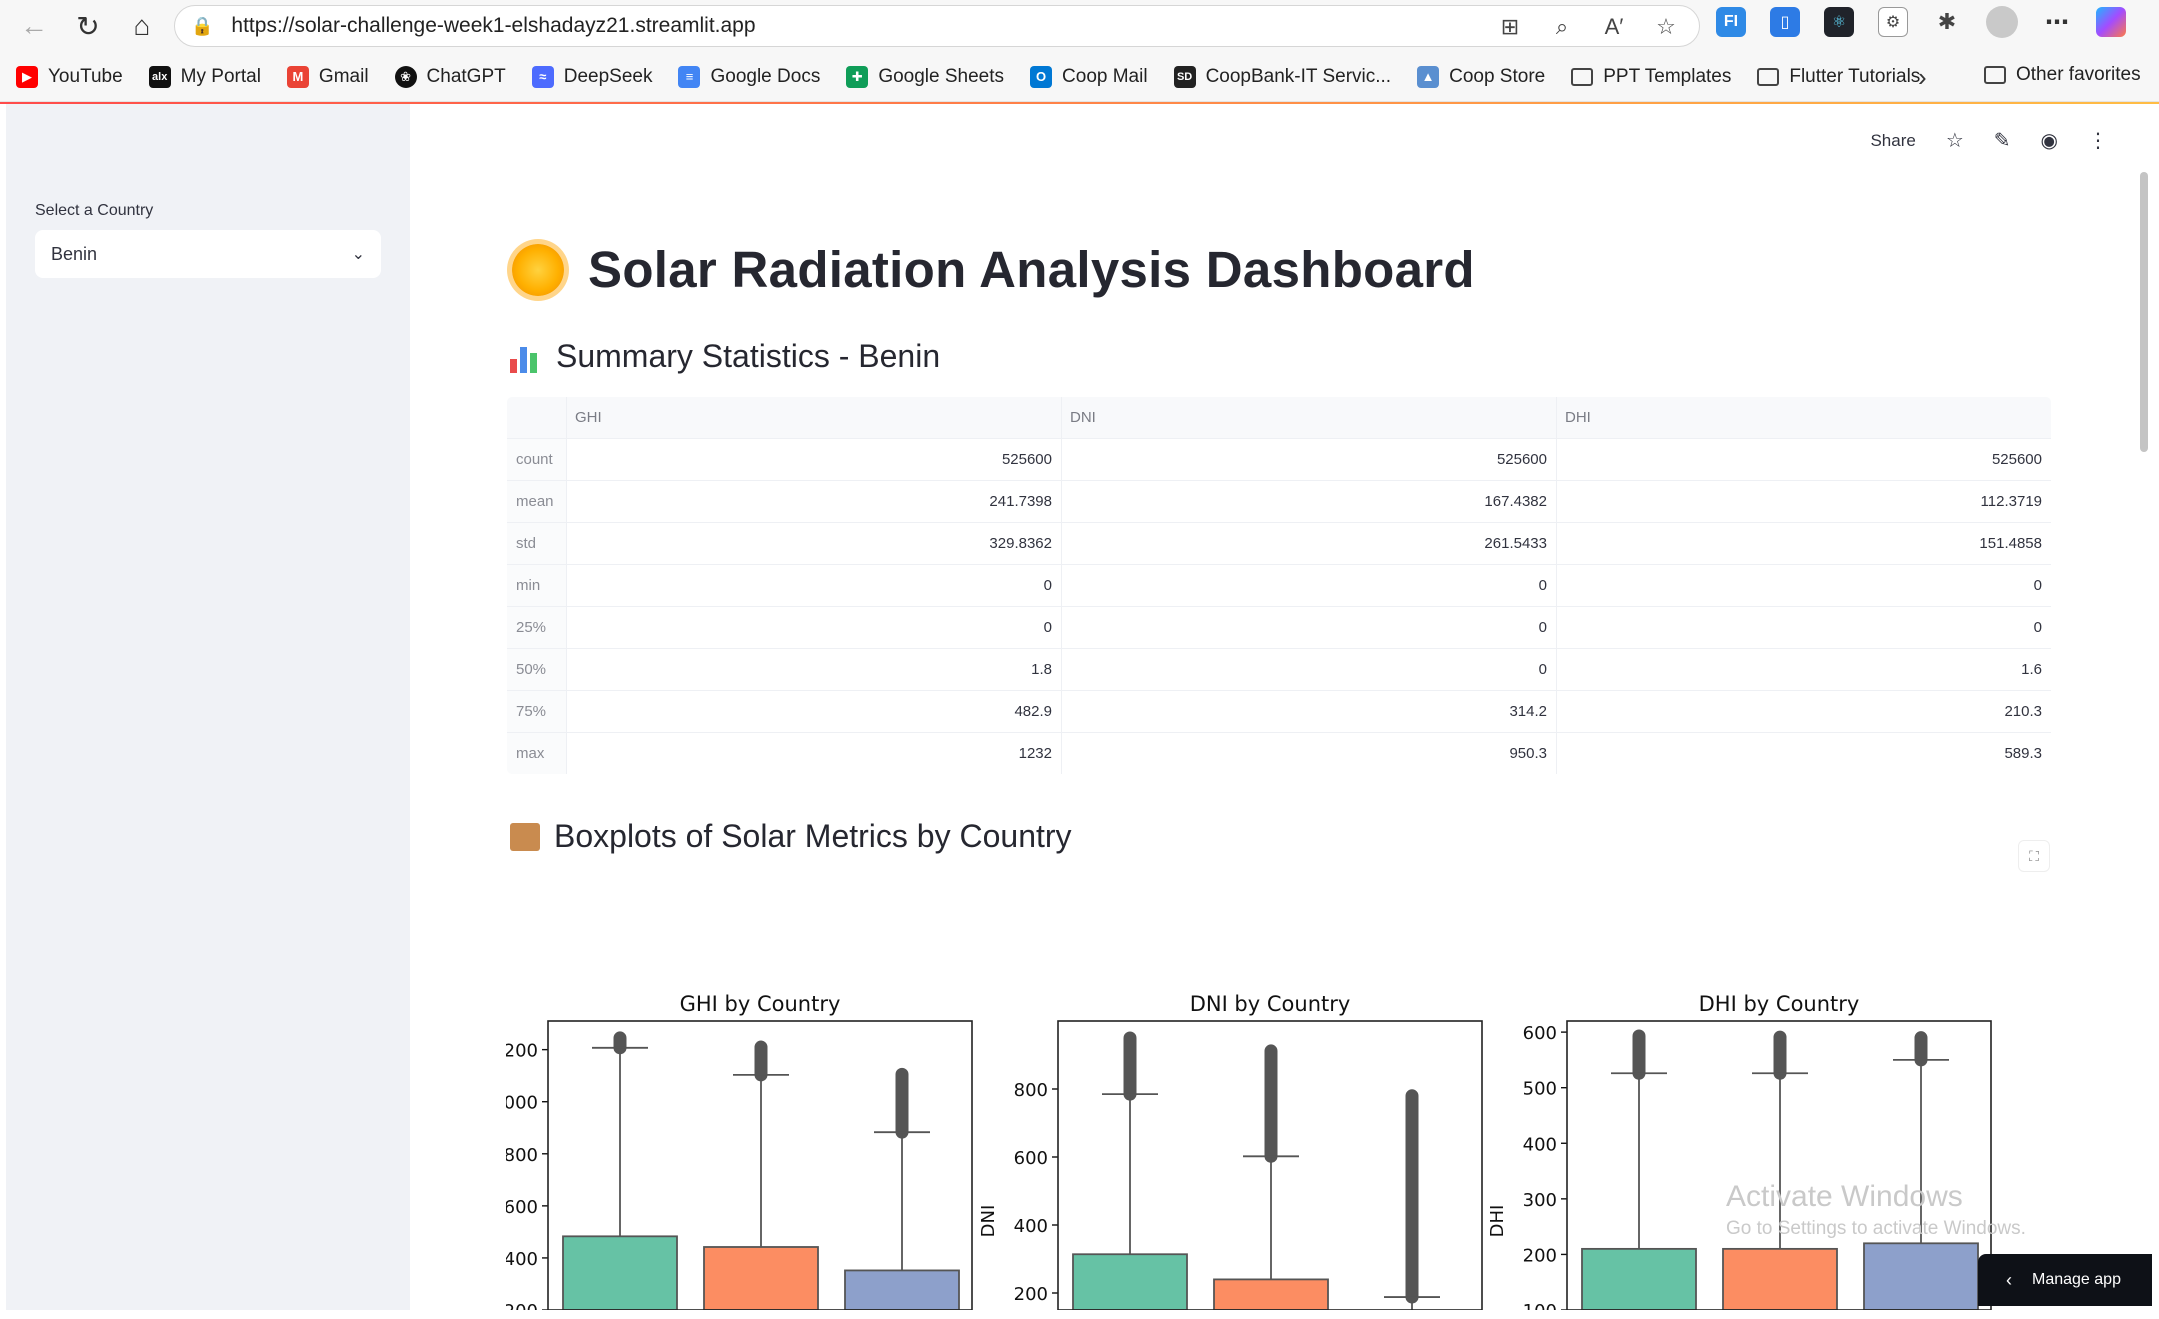 This screenshot has width=2159, height=1319. What do you see at coordinates (1955, 140) in the screenshot?
I see `star-icon: ☆` at bounding box center [1955, 140].